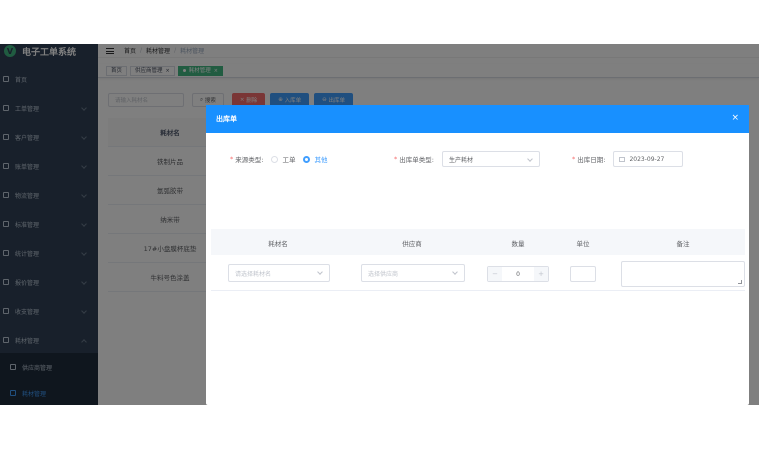  Describe the element at coordinates (518, 244) in the screenshot. I see `column-header: 数量` at that location.